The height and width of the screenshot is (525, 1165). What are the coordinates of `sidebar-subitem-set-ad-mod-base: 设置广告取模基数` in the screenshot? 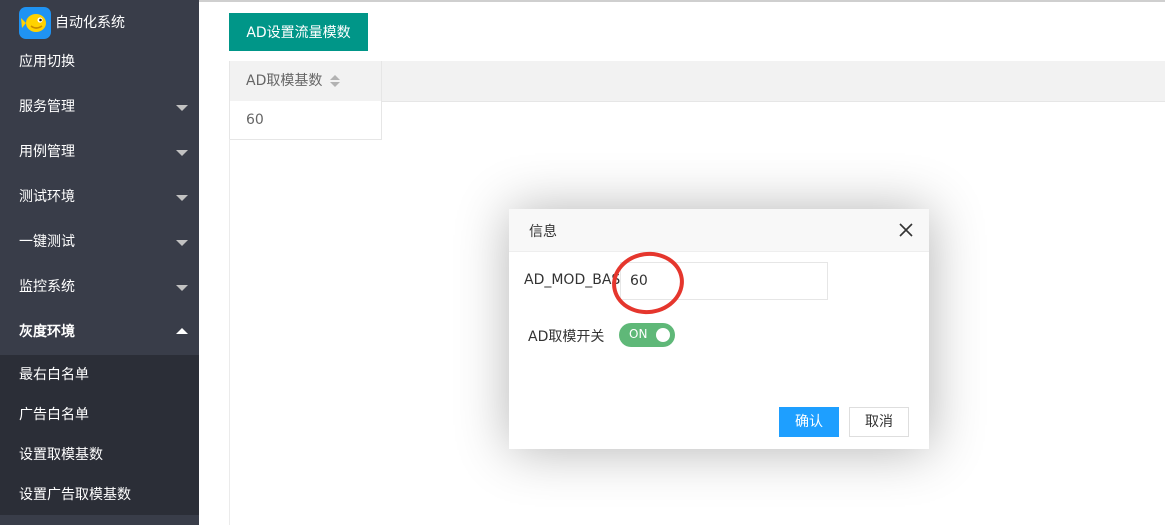 It's located at (99, 495).